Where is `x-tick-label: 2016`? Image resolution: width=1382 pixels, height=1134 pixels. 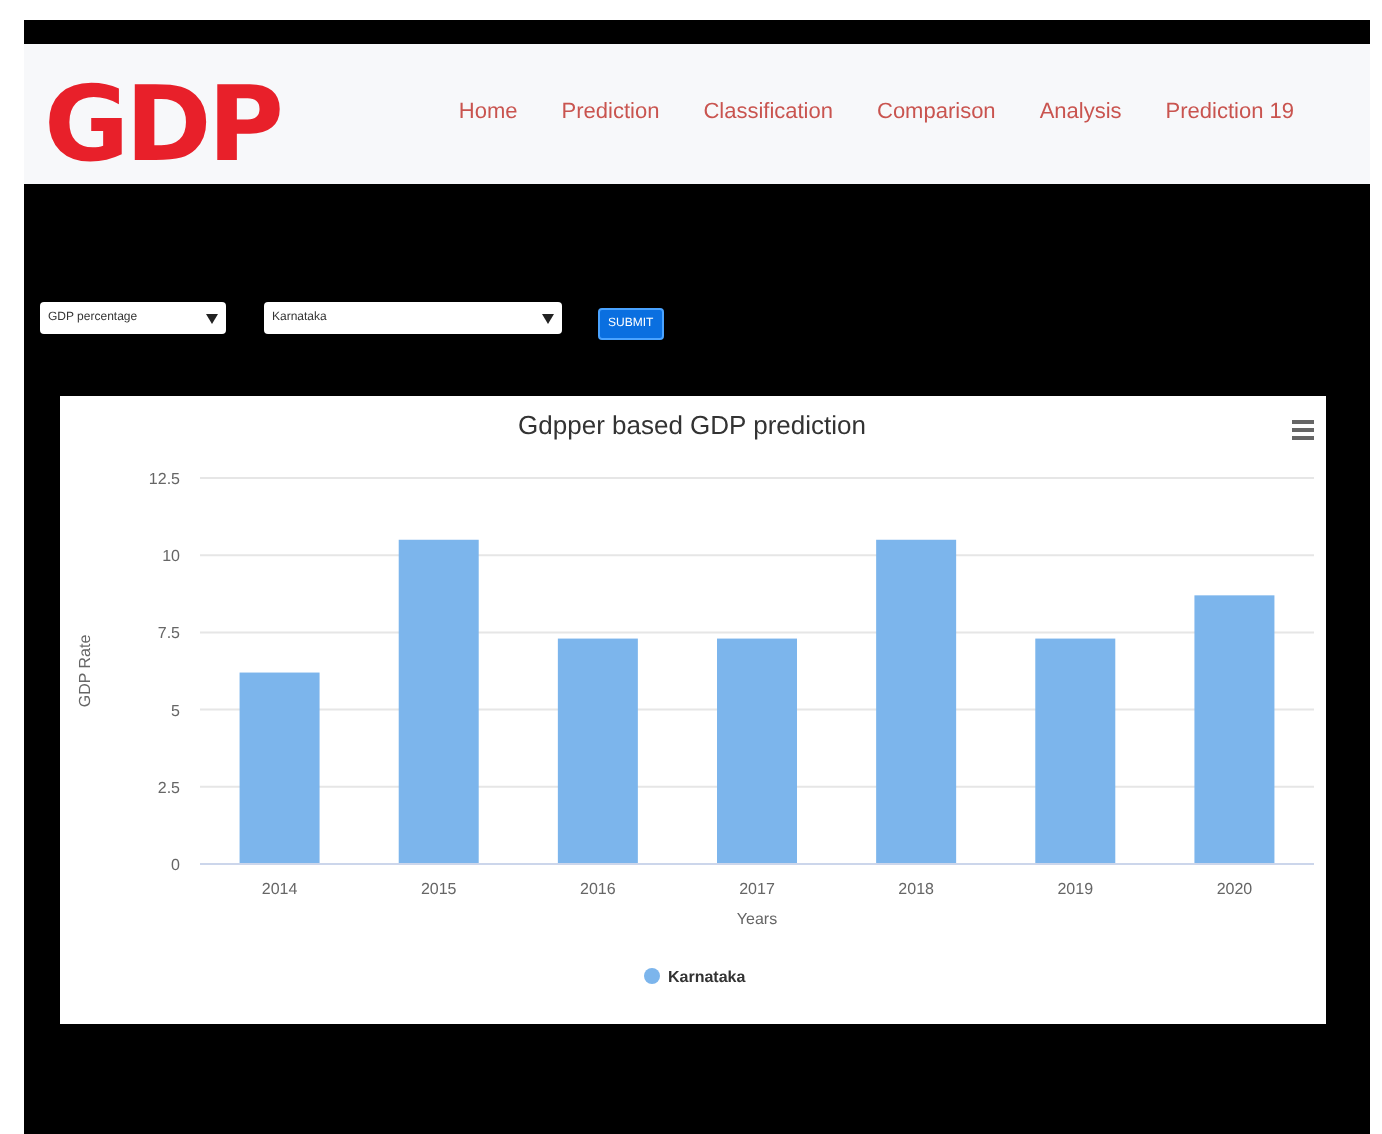 x-tick-label: 2016 is located at coordinates (598, 889).